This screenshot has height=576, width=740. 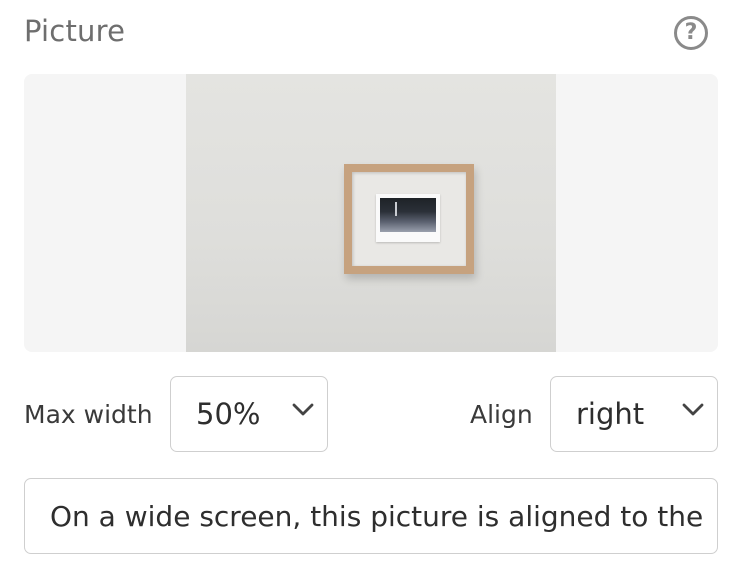 I want to click on caption-input, so click(x=371, y=516).